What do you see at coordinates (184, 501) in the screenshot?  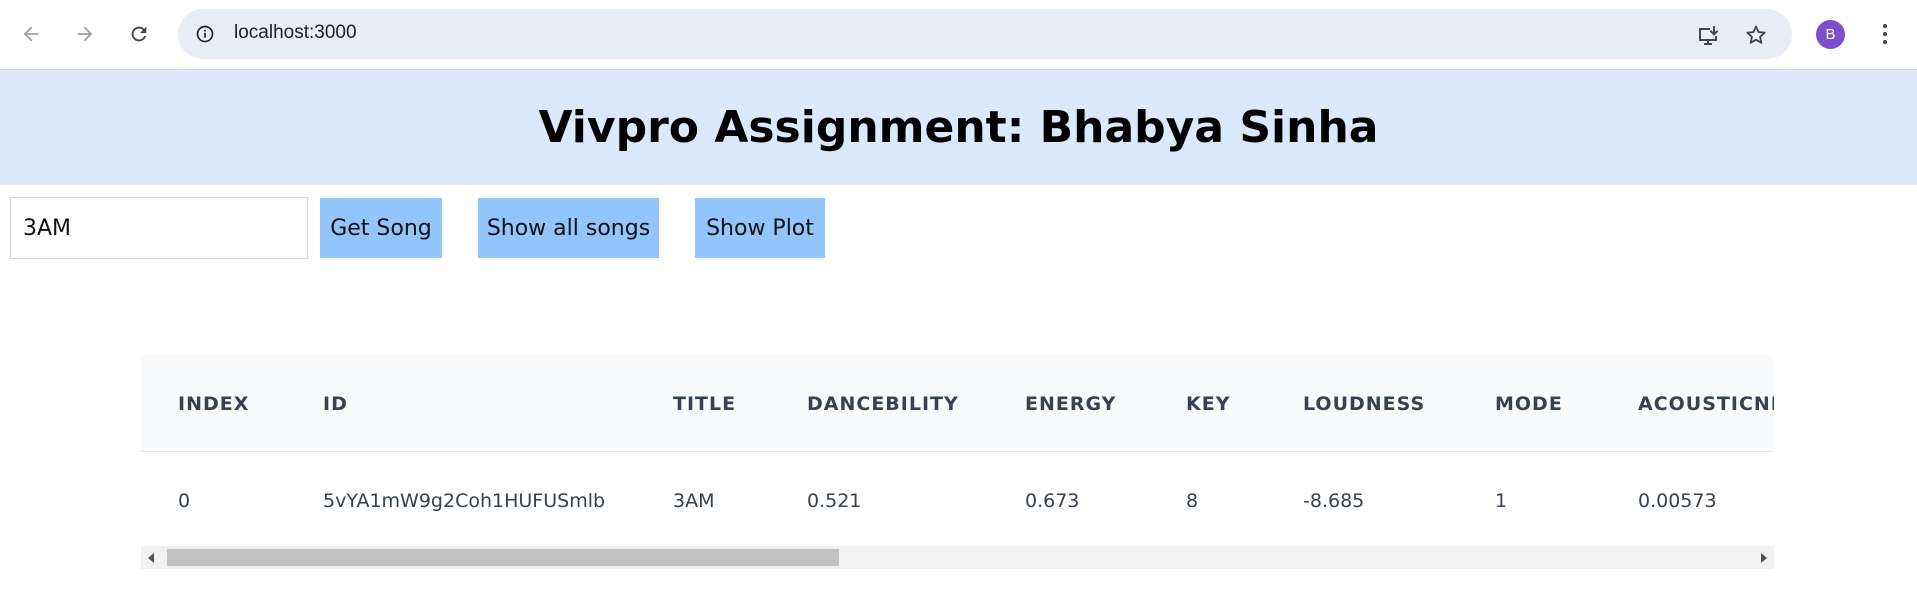 I see `cell-index: 0` at bounding box center [184, 501].